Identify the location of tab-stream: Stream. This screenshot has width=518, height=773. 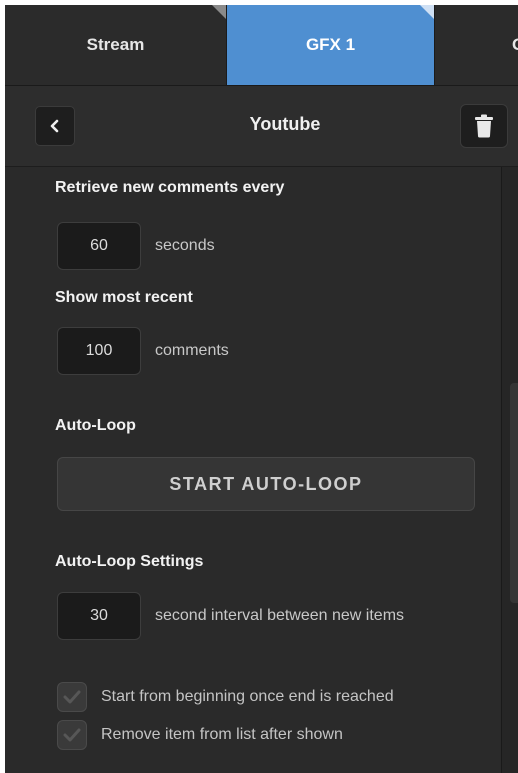
(116, 45).